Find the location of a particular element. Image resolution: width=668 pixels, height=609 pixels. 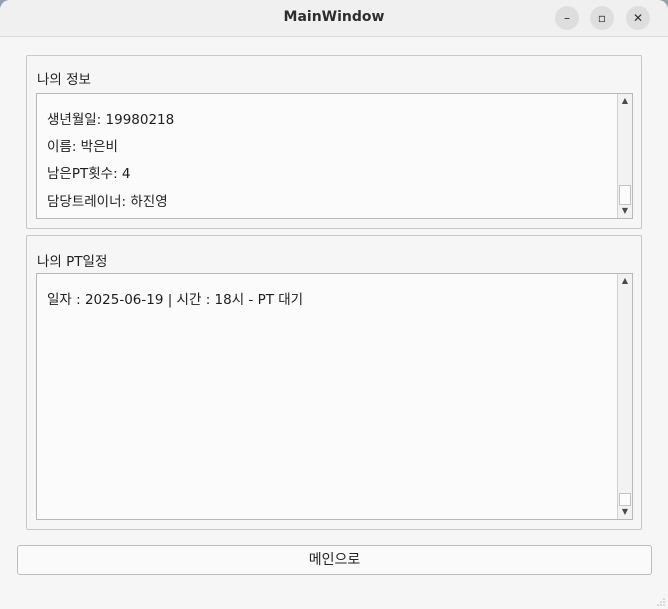

title-bar: MainWindow – ▫ ✕ is located at coordinates (334, 18).